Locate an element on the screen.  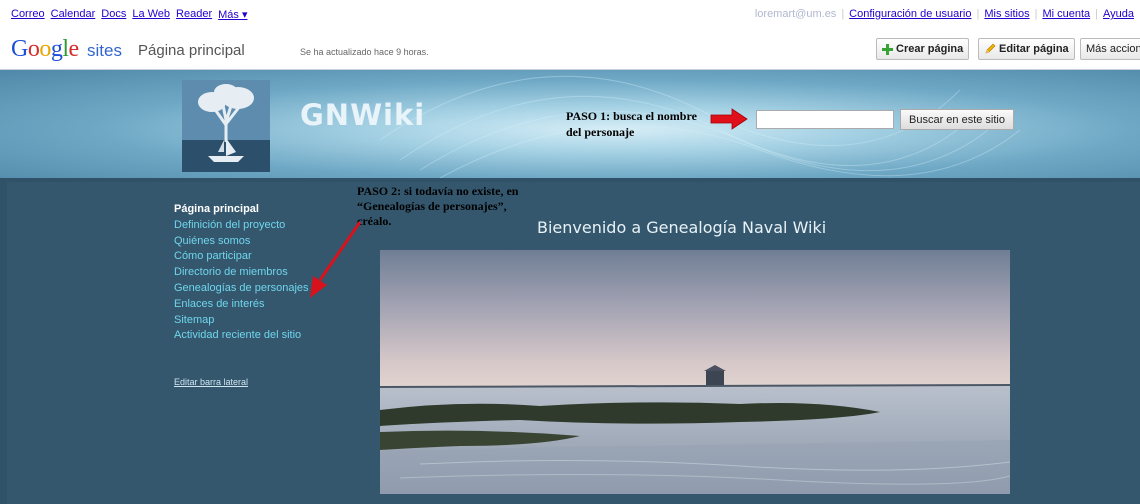
search-input is located at coordinates (825, 119).